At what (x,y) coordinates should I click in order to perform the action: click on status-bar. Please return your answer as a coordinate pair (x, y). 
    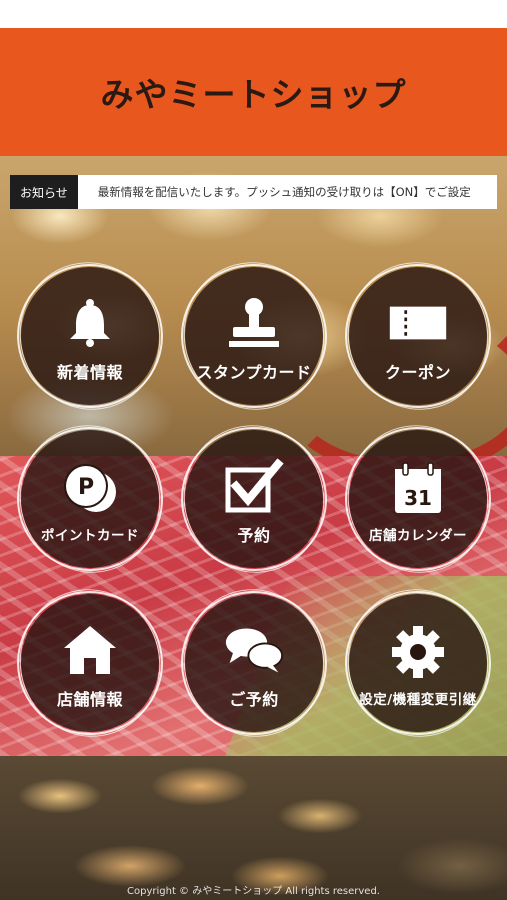
    Looking at the image, I should click on (253, 14).